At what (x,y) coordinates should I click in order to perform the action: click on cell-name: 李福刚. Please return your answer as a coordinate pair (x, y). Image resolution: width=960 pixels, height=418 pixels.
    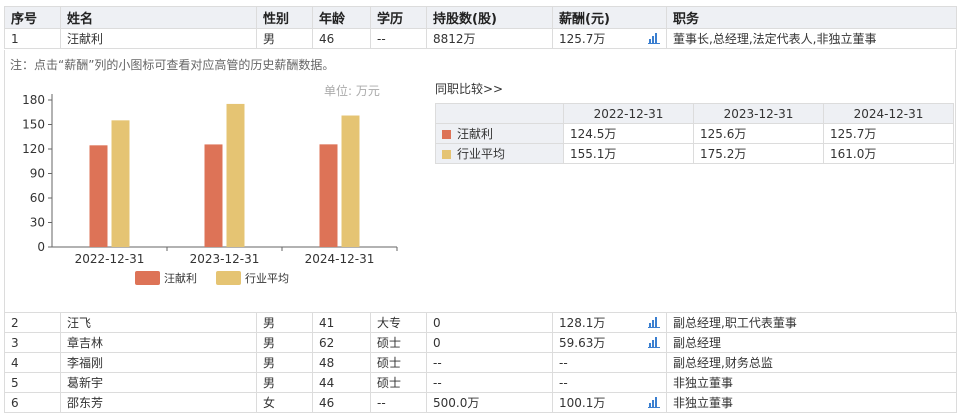
    Looking at the image, I should click on (158, 362).